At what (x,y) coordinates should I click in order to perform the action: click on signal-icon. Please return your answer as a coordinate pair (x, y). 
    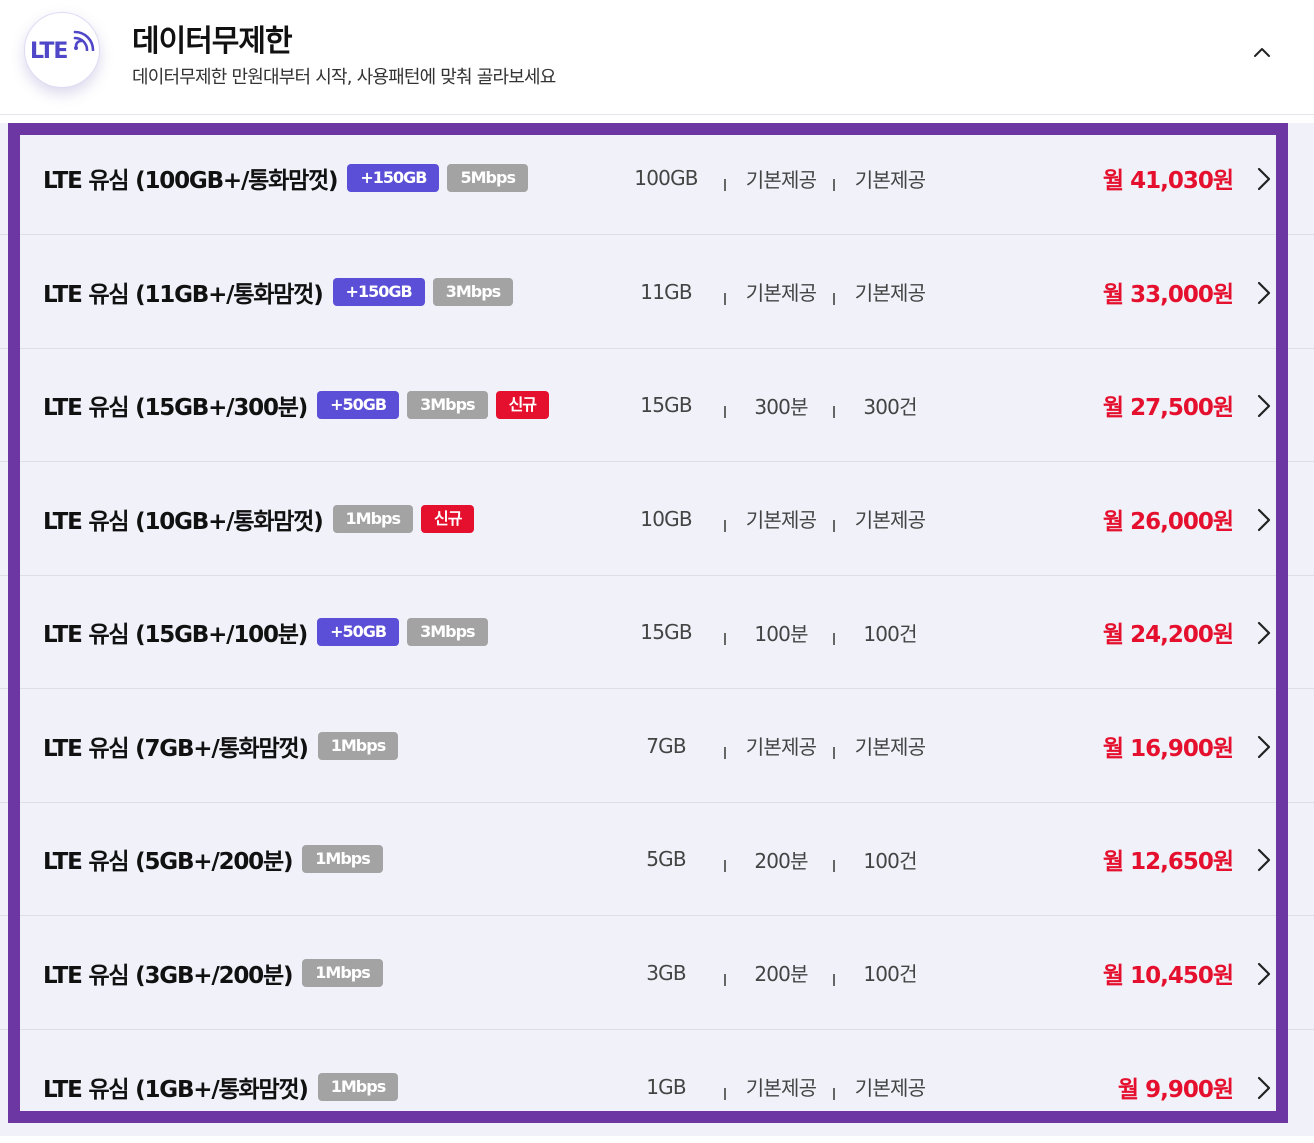
    Looking at the image, I should click on (84, 40).